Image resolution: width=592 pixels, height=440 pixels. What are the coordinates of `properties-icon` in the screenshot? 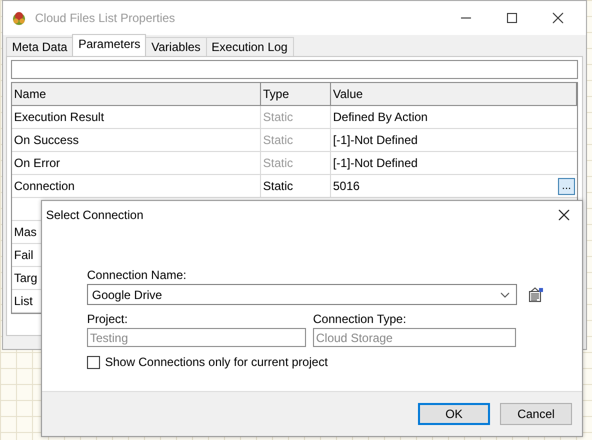 It's located at (536, 294).